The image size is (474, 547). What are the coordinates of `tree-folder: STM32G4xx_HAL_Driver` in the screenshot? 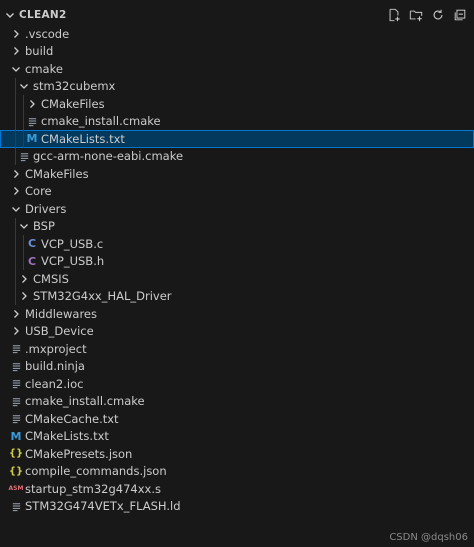 It's located at (237, 296).